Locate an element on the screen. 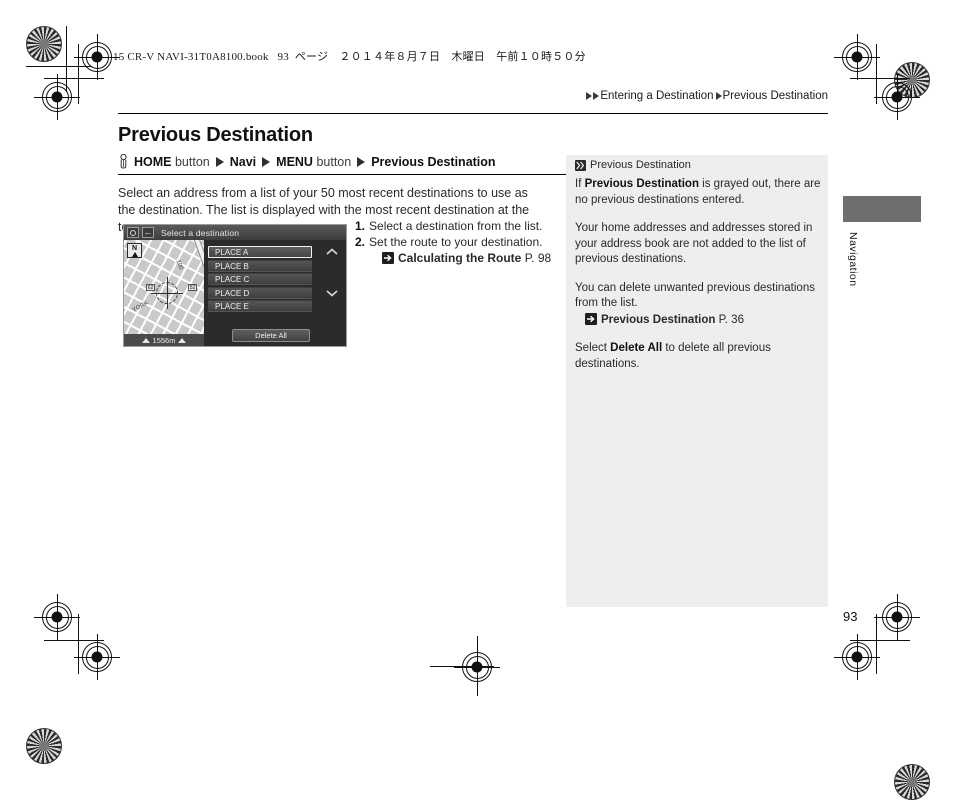  step-cross-reference: Calculating the Route P. 98 is located at coordinates (455, 259).